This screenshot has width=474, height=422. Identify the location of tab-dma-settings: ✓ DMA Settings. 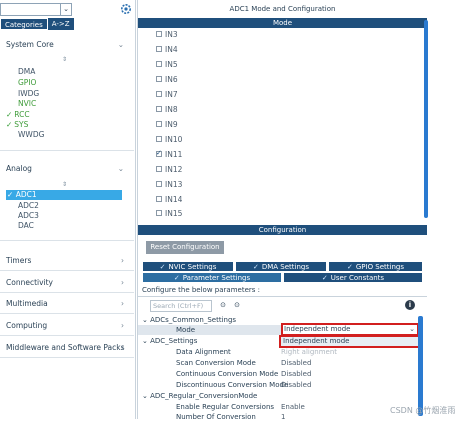
(281, 266).